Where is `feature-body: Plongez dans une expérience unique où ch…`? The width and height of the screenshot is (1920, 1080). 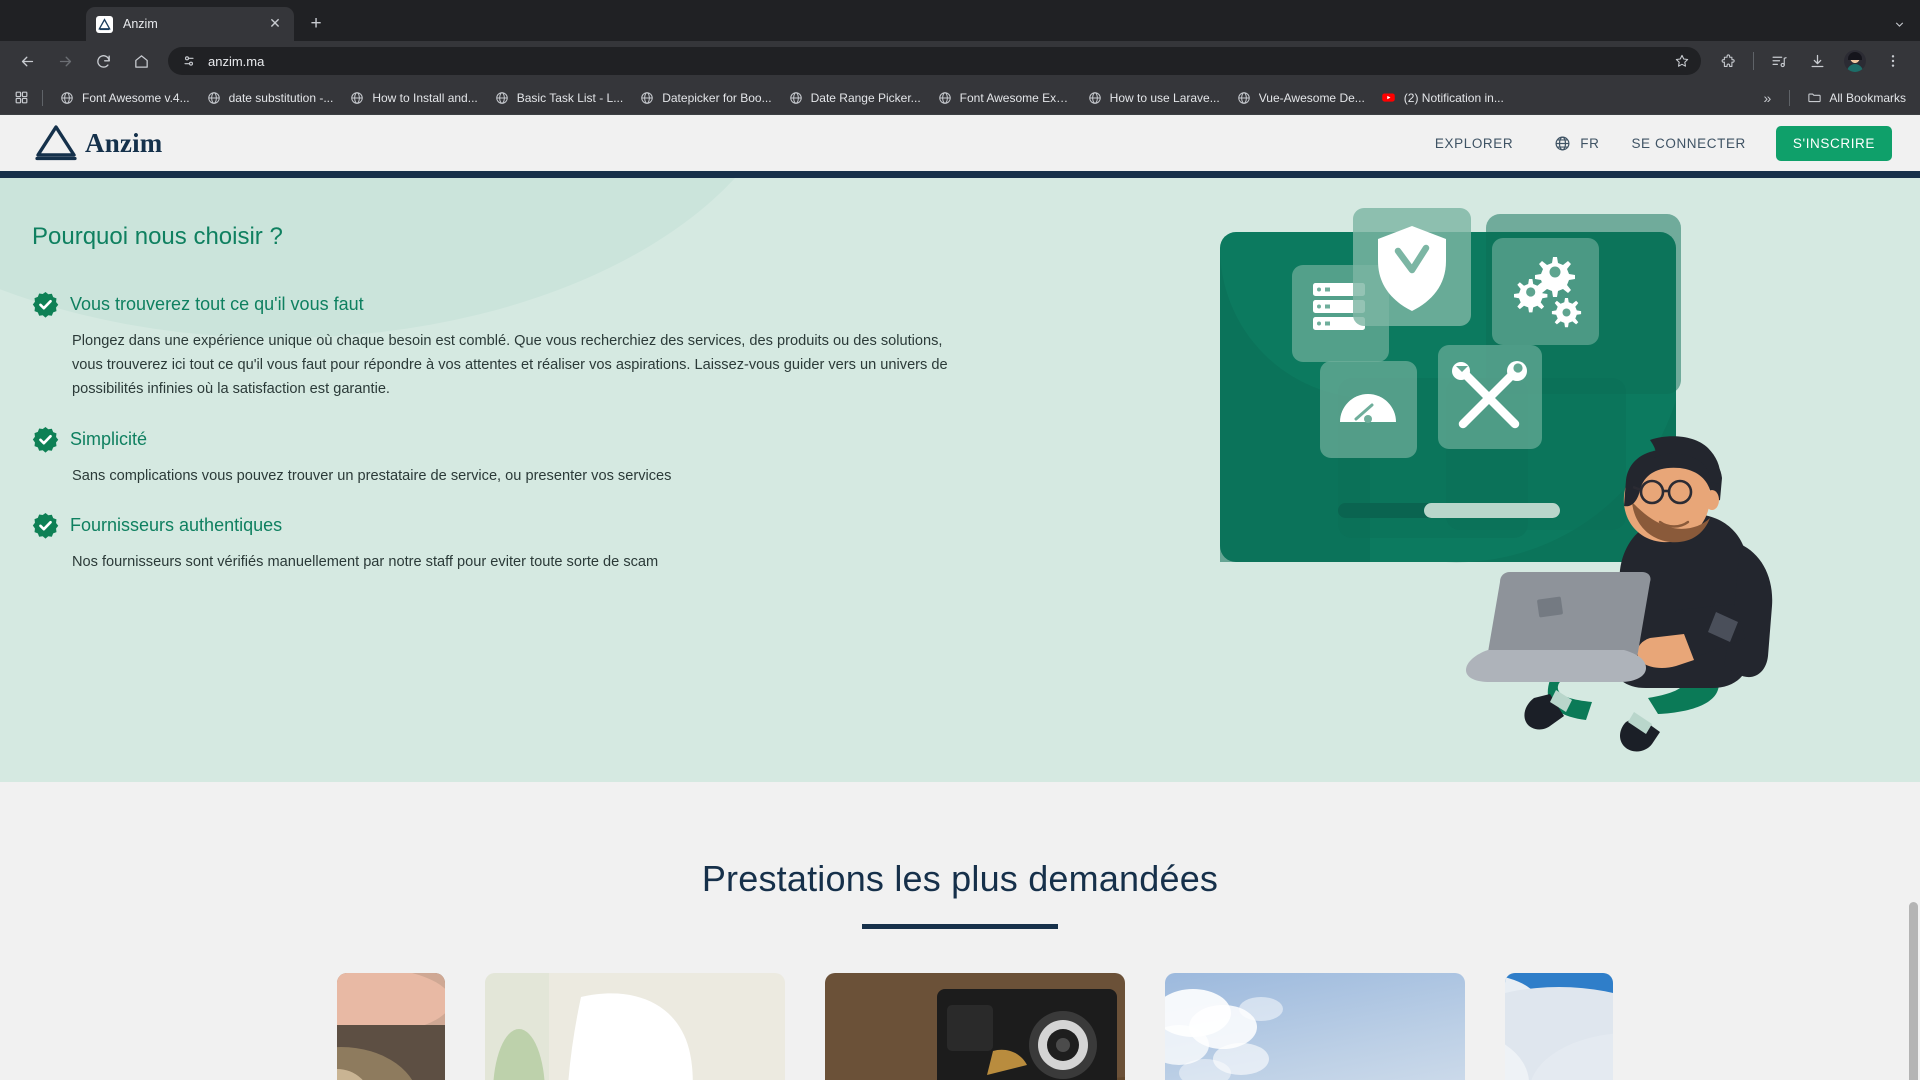
feature-body: Plongez dans une expérience unique où ch… is located at coordinates (510, 365).